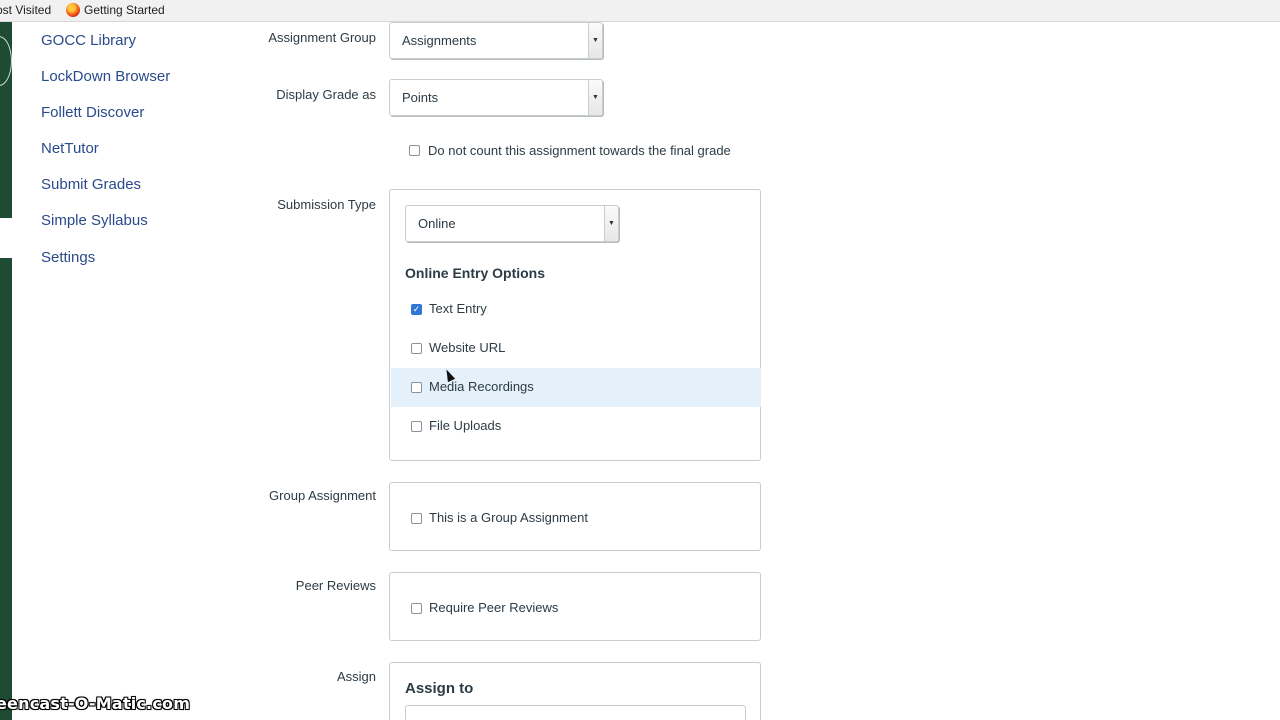 This screenshot has width=1280, height=720. I want to click on display-grade-value: Points, so click(420, 97).